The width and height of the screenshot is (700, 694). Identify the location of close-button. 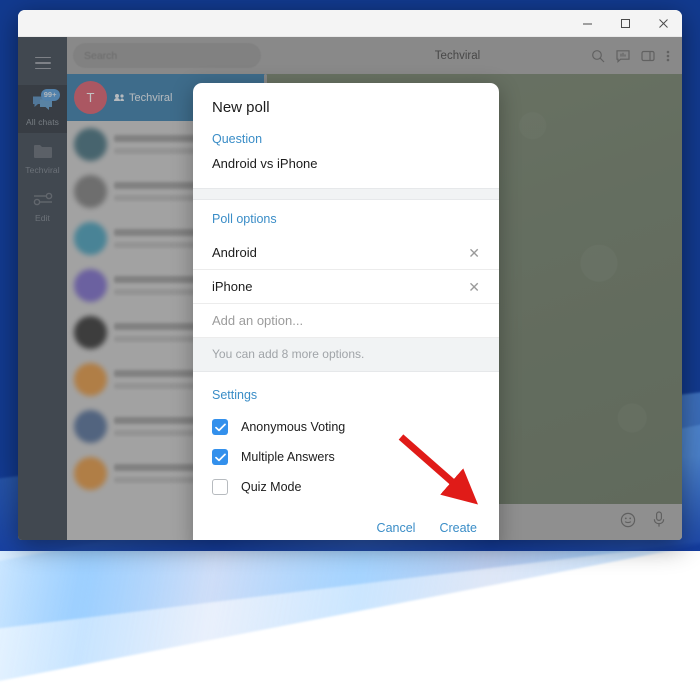
(663, 23).